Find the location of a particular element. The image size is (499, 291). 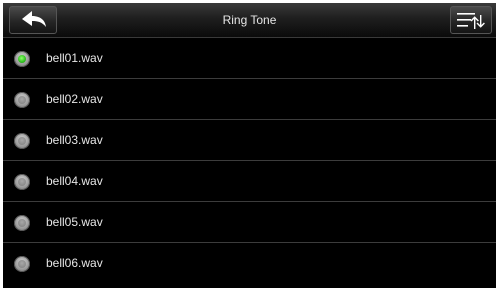

header-bar: Ring Tone is located at coordinates (249, 20).